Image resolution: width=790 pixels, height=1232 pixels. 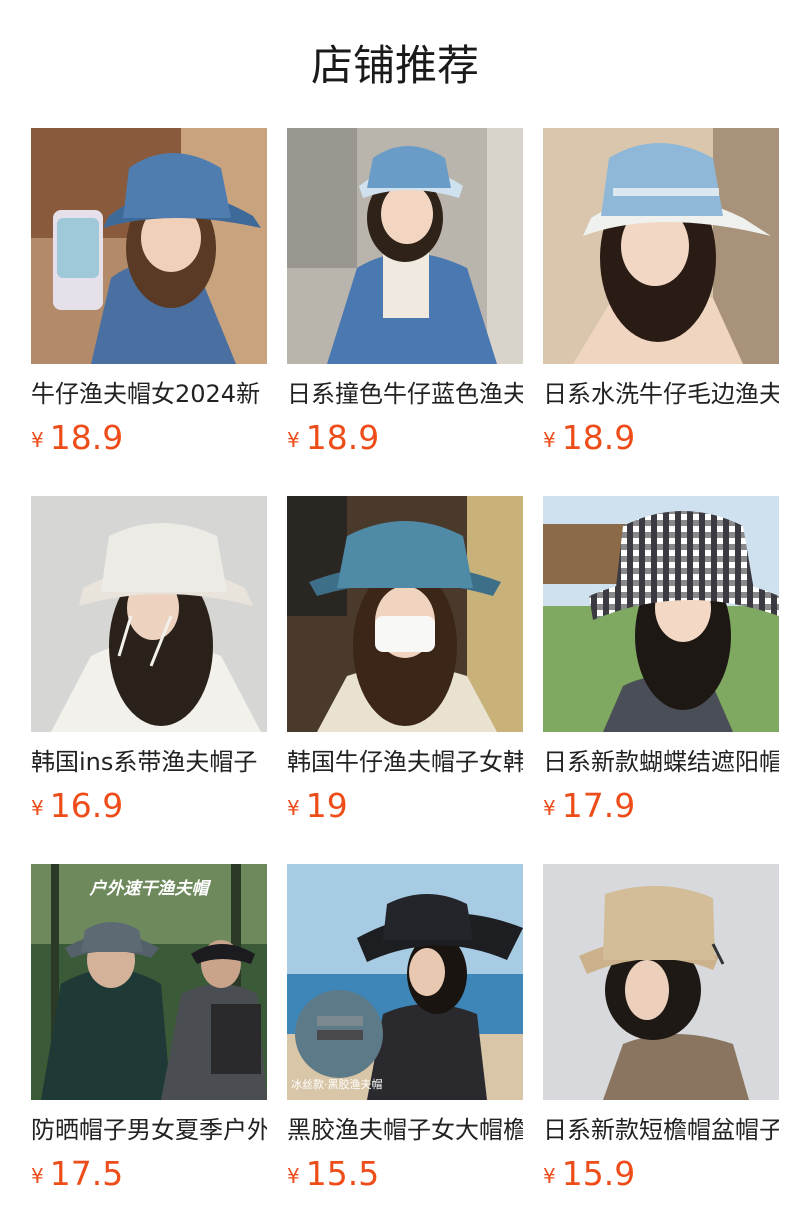 I want to click on product-name: 韩国ins系带渔夫帽子, so click(x=149, y=762).